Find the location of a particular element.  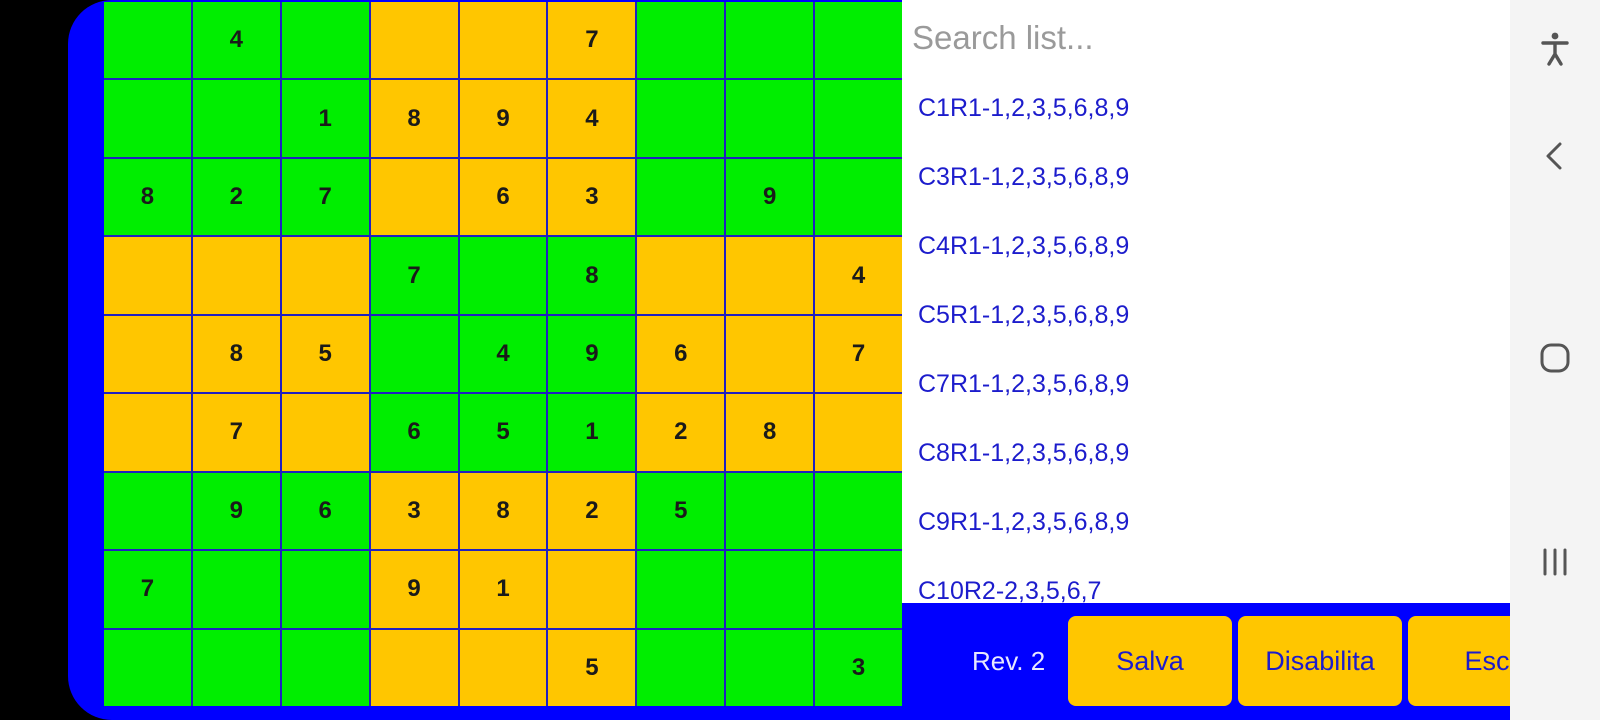

list-item: C10R2-2,3,5,6,7 is located at coordinates (1023, 580).